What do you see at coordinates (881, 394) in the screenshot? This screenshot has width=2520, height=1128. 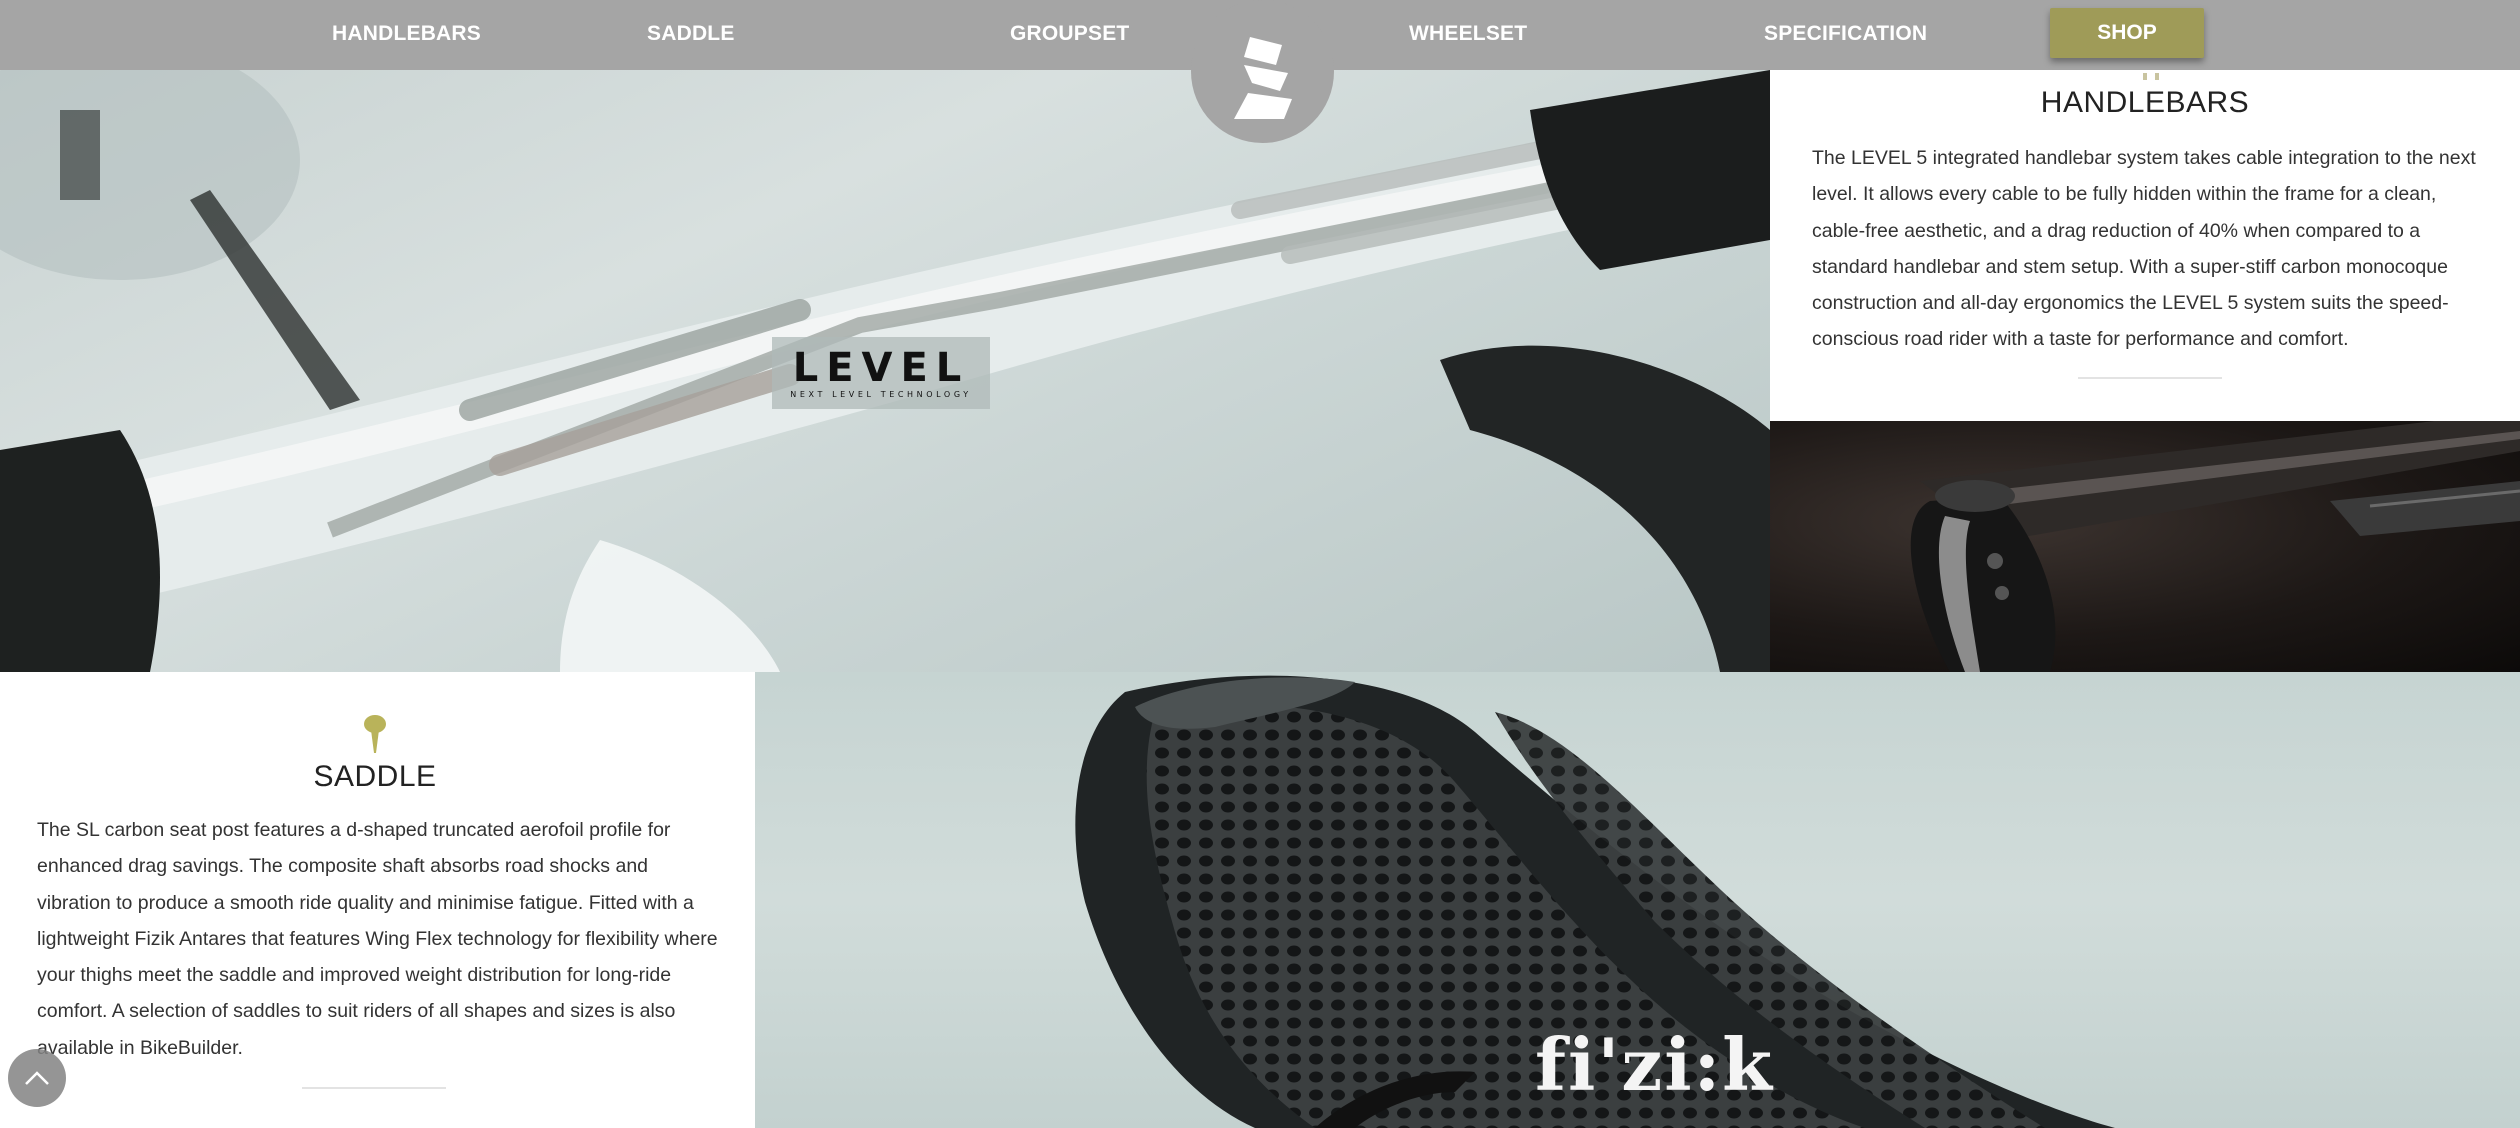 I see `level-logo-tagline: NEXT LEVEL TECHNOLOGY` at bounding box center [881, 394].